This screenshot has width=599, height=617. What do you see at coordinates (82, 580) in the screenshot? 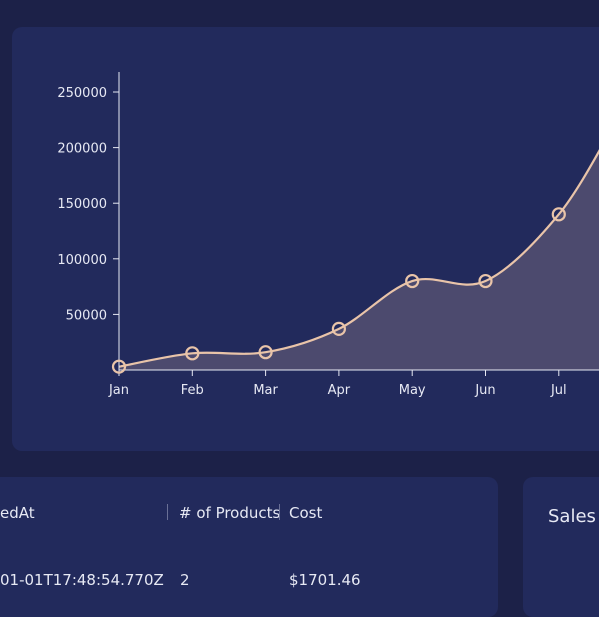
I see `cell-created-at: 01-01T17:48:54.770Z` at bounding box center [82, 580].